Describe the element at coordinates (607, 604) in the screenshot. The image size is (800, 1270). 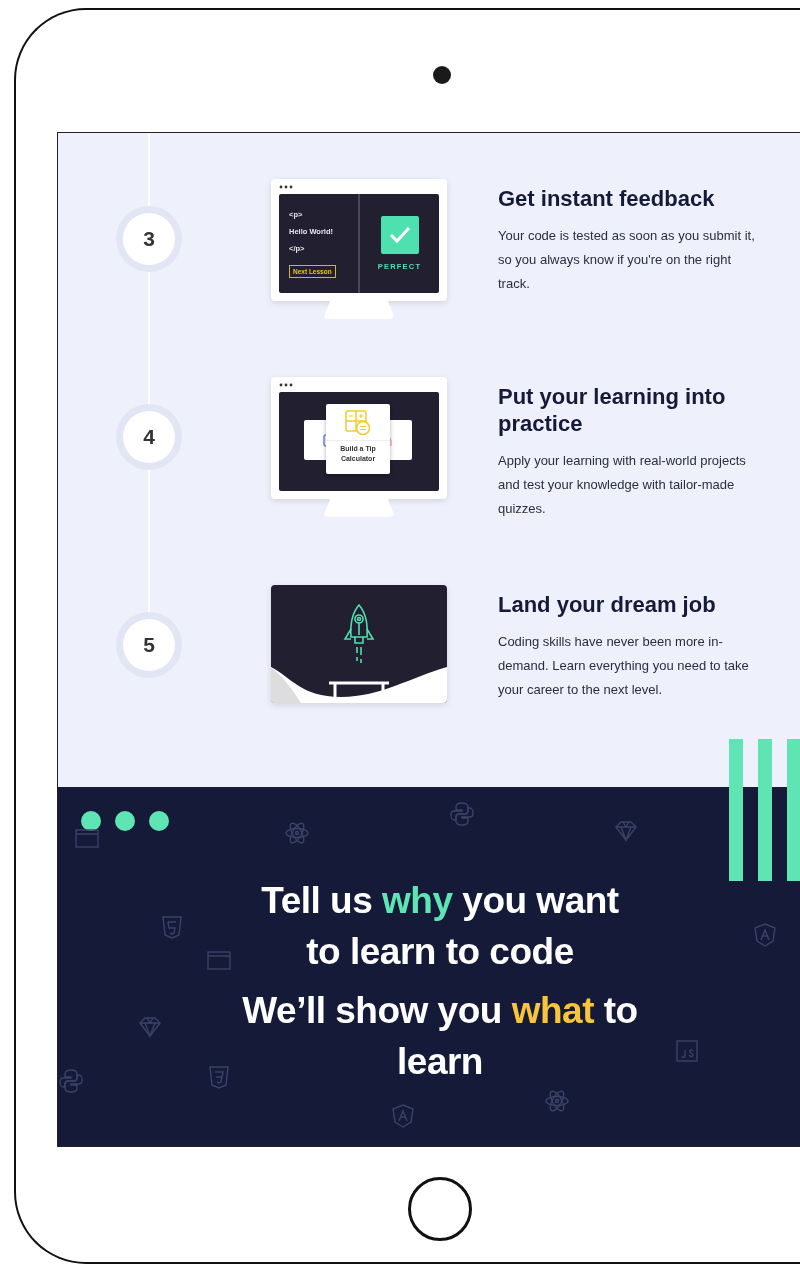
I see `step-title: Land your dream job` at that location.